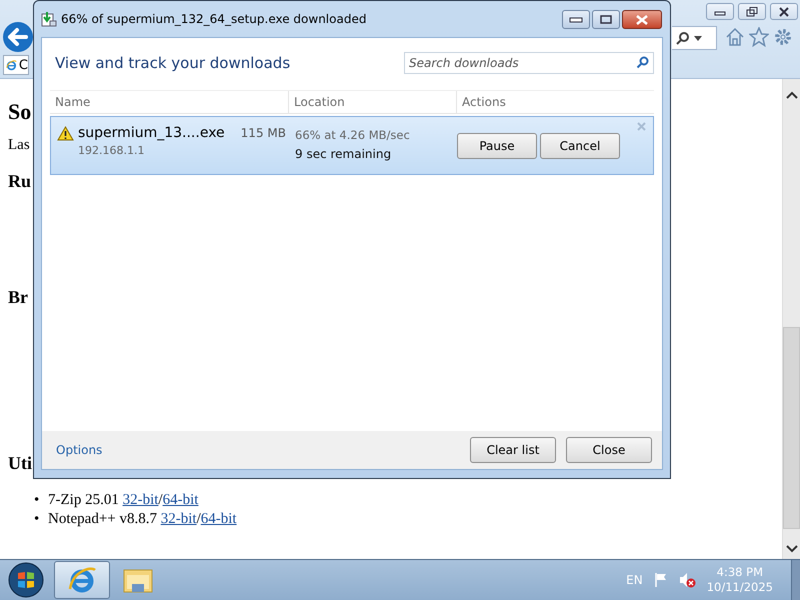 This screenshot has height=600, width=800. Describe the element at coordinates (352, 145) in the screenshot. I see `download-item: supermium_13....exe 115 MB 192.168.1.1 66% at 4.26 MB/sec 9 sec remaining Pause Cancel` at that location.